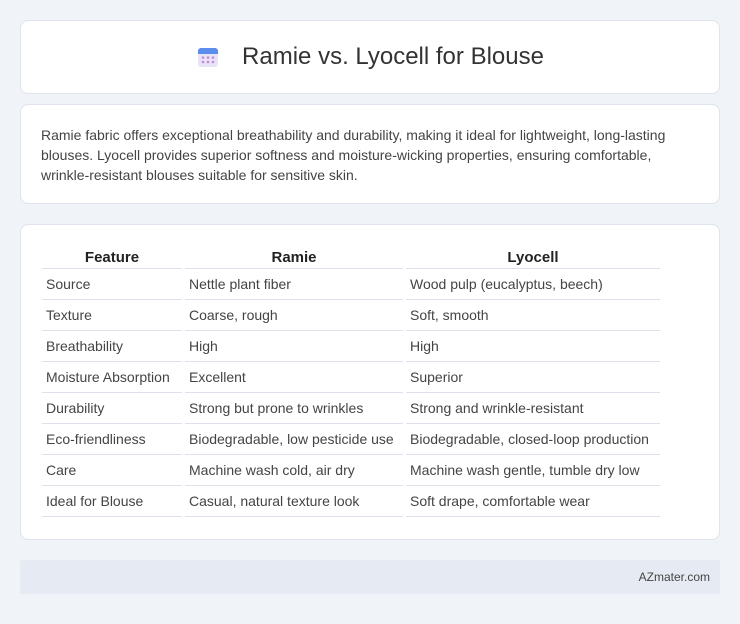  Describe the element at coordinates (393, 56) in the screenshot. I see `page-title: Ramie vs. Lyocell for Blouse` at that location.